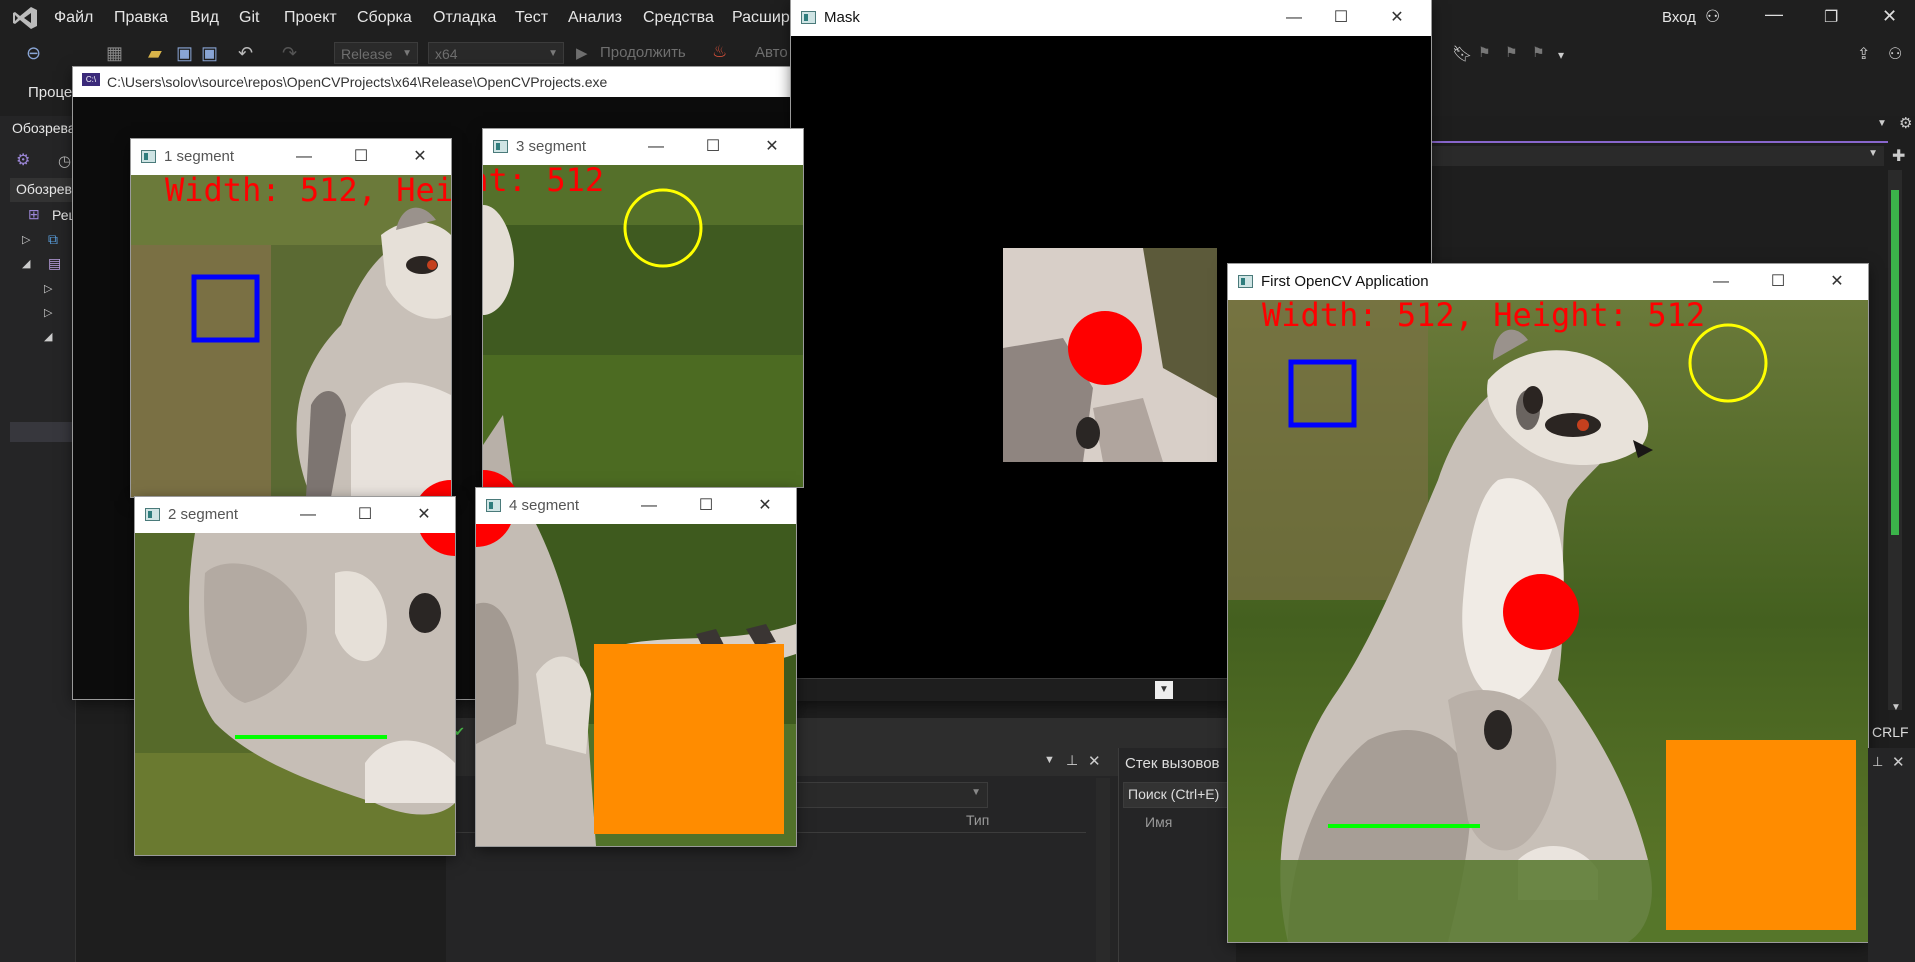  I want to click on output-panel-strip: ▼, so click(1009, 689).